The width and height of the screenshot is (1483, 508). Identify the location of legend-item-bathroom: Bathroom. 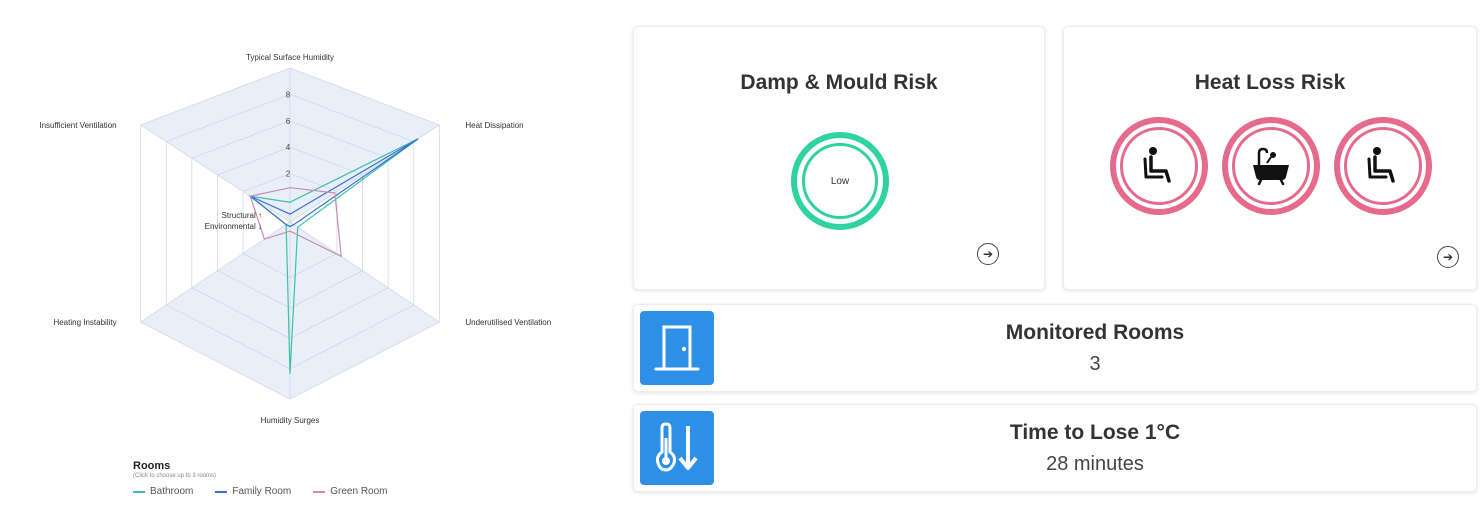
(163, 491).